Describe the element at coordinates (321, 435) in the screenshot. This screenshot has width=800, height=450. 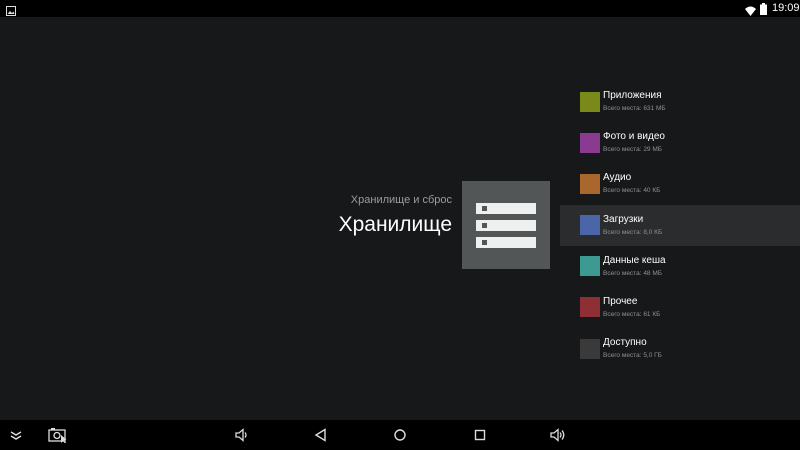
I see `back-icon` at that location.